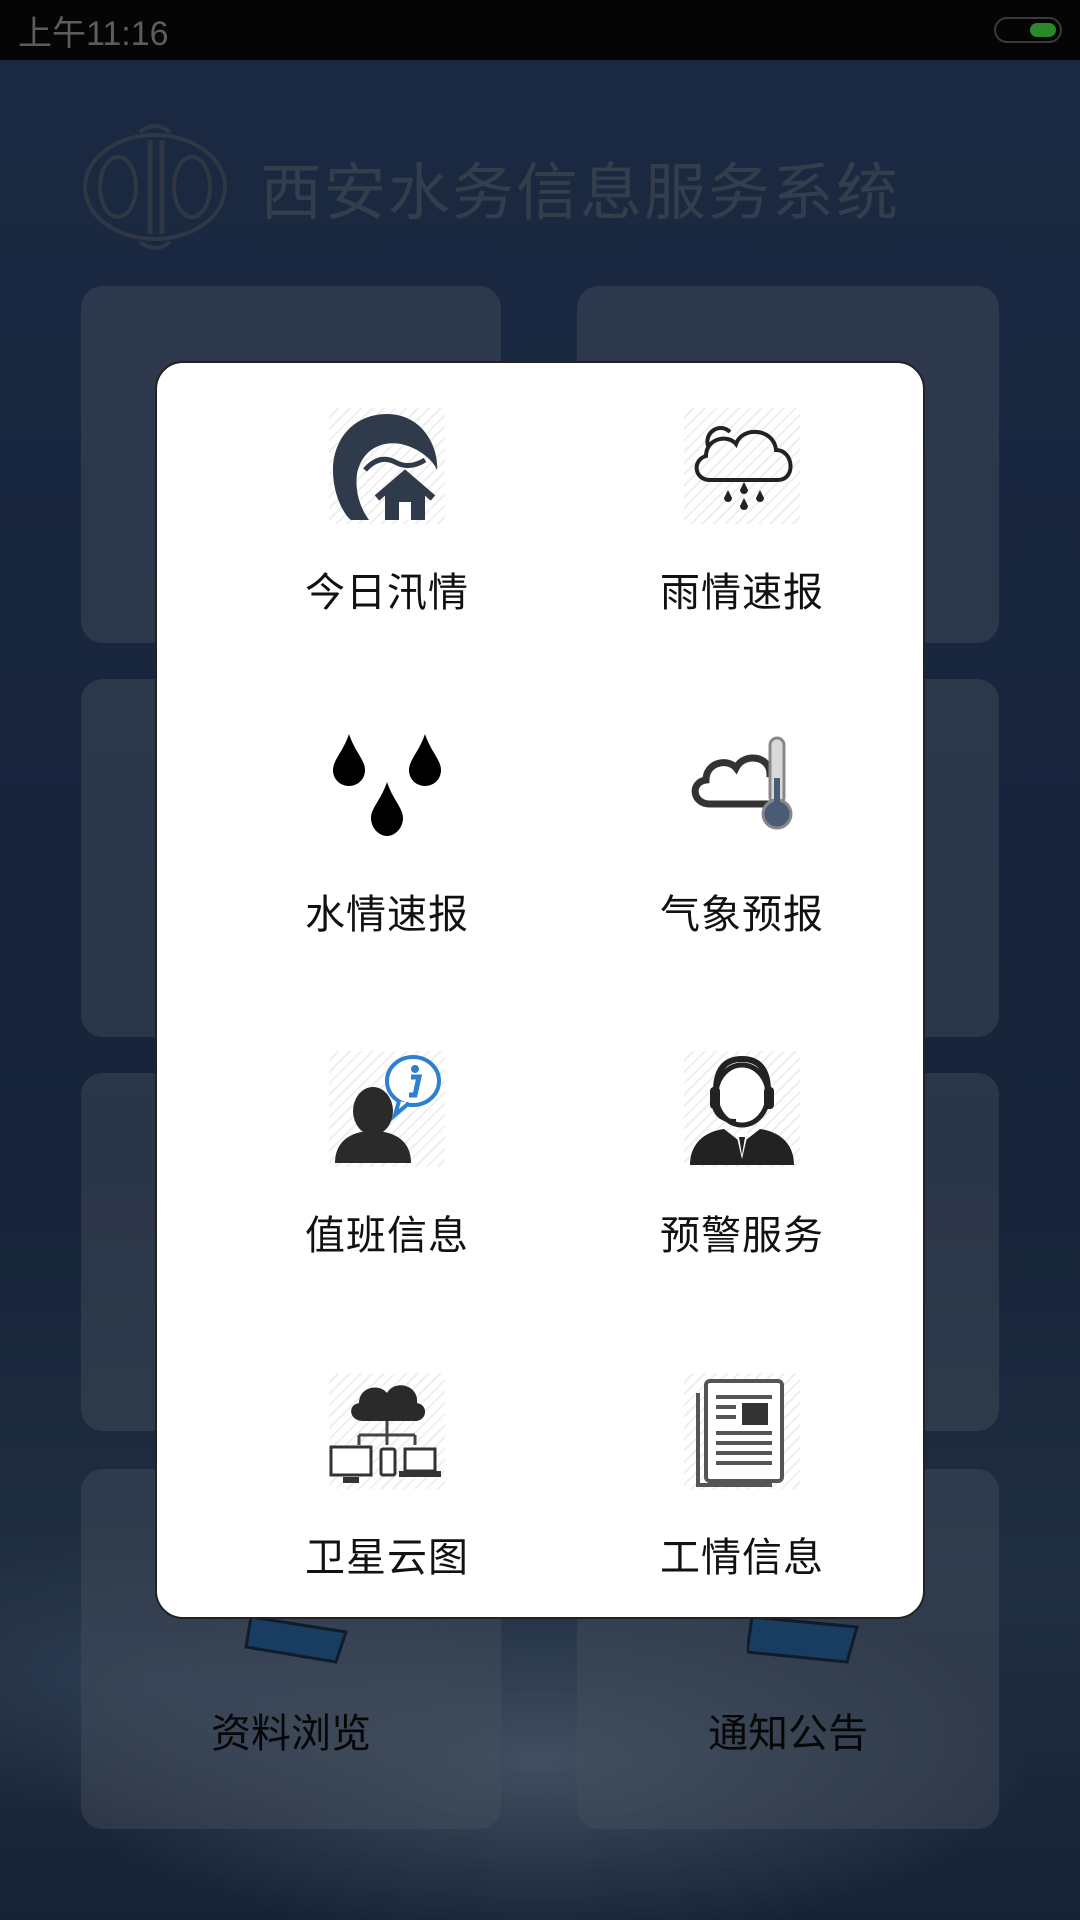  Describe the element at coordinates (387, 528) in the screenshot. I see `menu-item-flood: 今日汛情` at that location.